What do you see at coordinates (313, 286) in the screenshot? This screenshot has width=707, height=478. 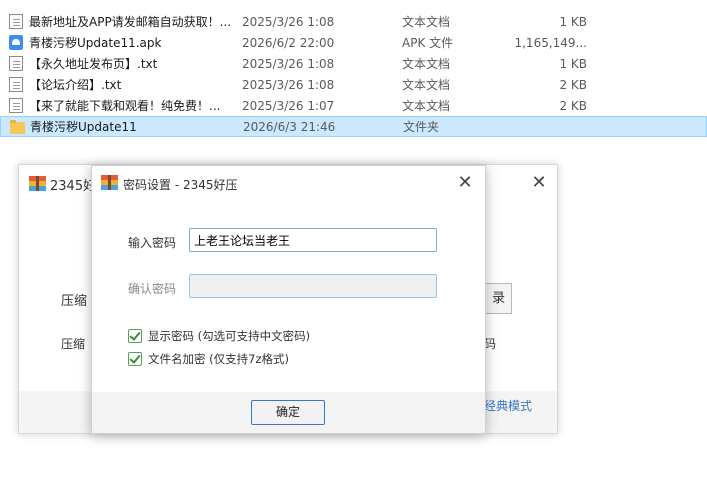 I see `confirm-password-input` at bounding box center [313, 286].